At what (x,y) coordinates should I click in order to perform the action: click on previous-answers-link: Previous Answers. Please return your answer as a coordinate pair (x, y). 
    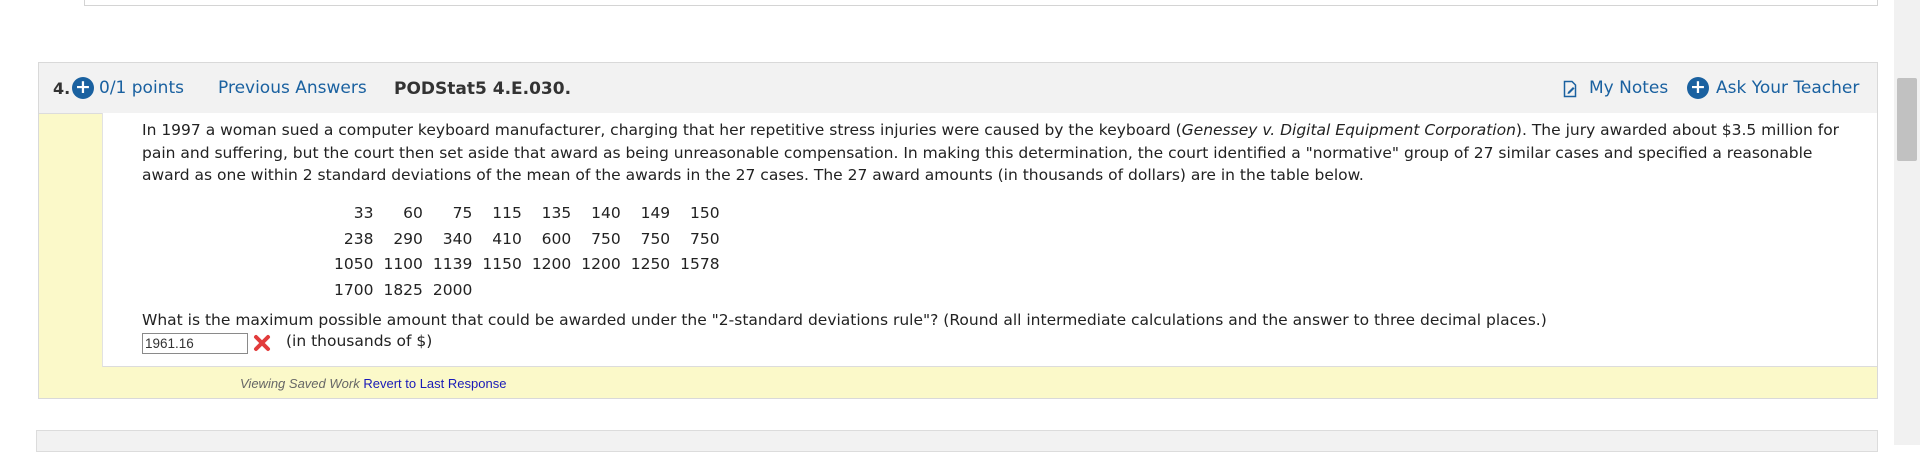
    Looking at the image, I should click on (292, 88).